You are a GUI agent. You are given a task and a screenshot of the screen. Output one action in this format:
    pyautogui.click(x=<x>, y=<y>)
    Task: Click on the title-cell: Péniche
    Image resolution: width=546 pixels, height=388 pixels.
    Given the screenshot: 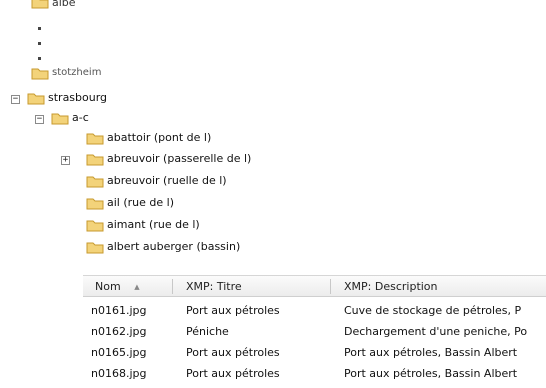 What is the action you would take?
    pyautogui.click(x=207, y=331)
    